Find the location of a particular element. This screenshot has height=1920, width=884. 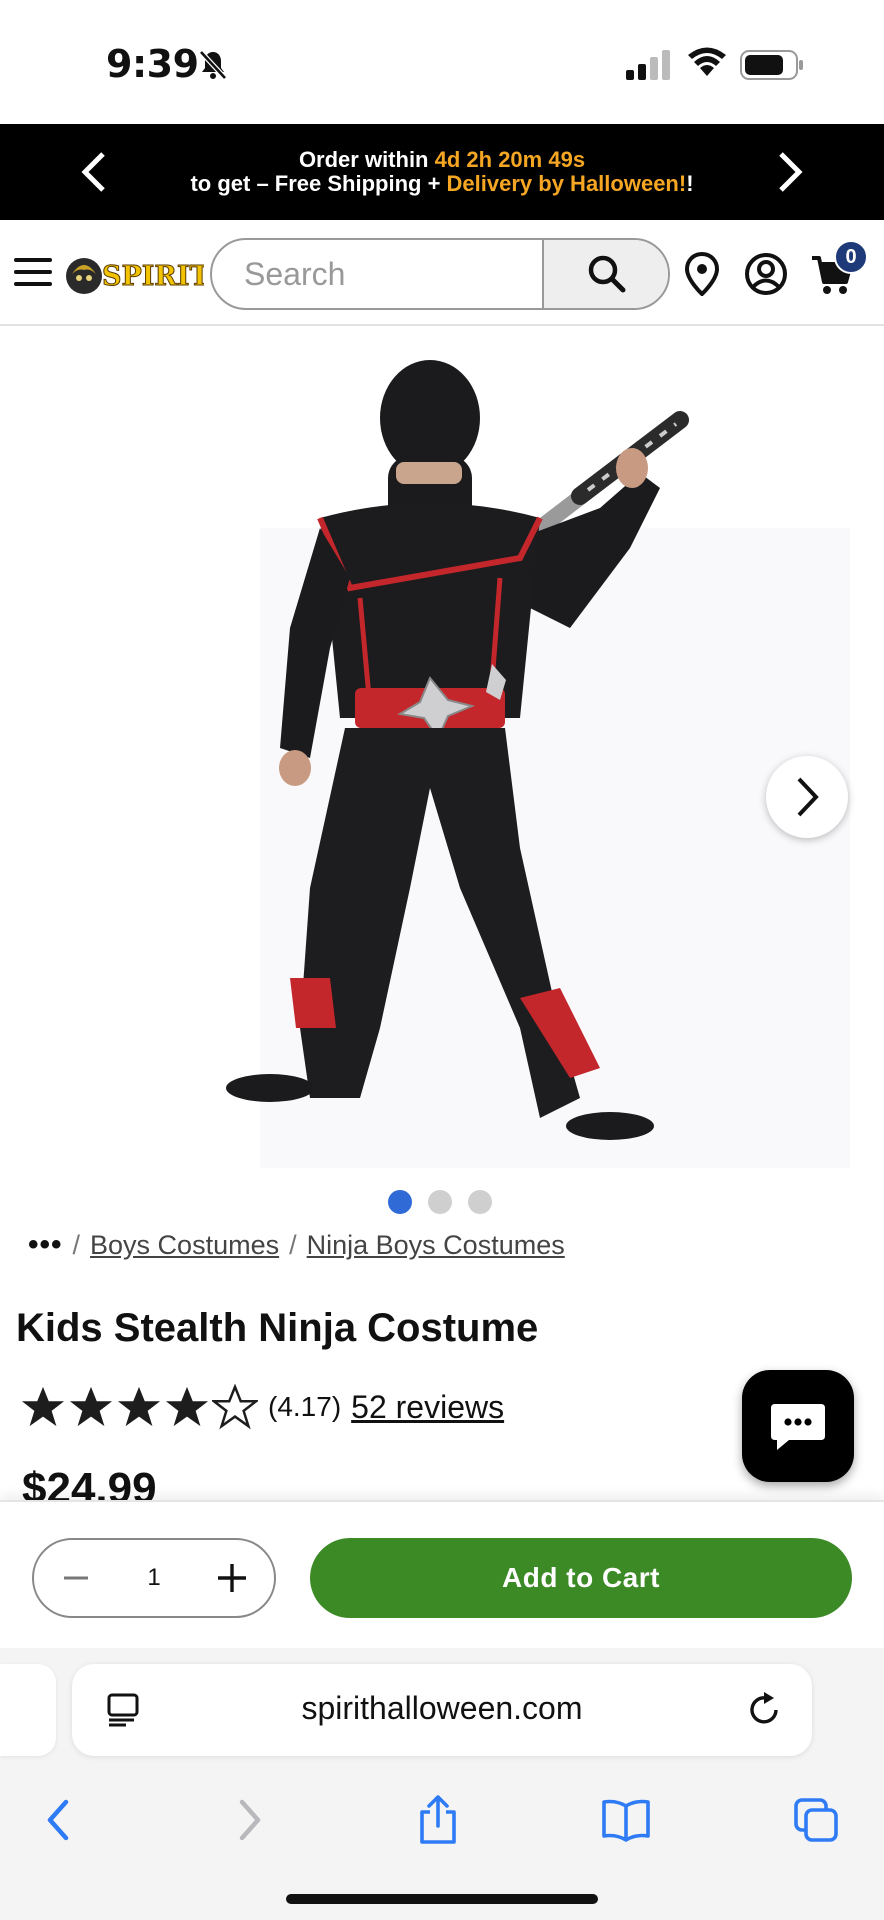

promo-prev-button is located at coordinates (94, 172).